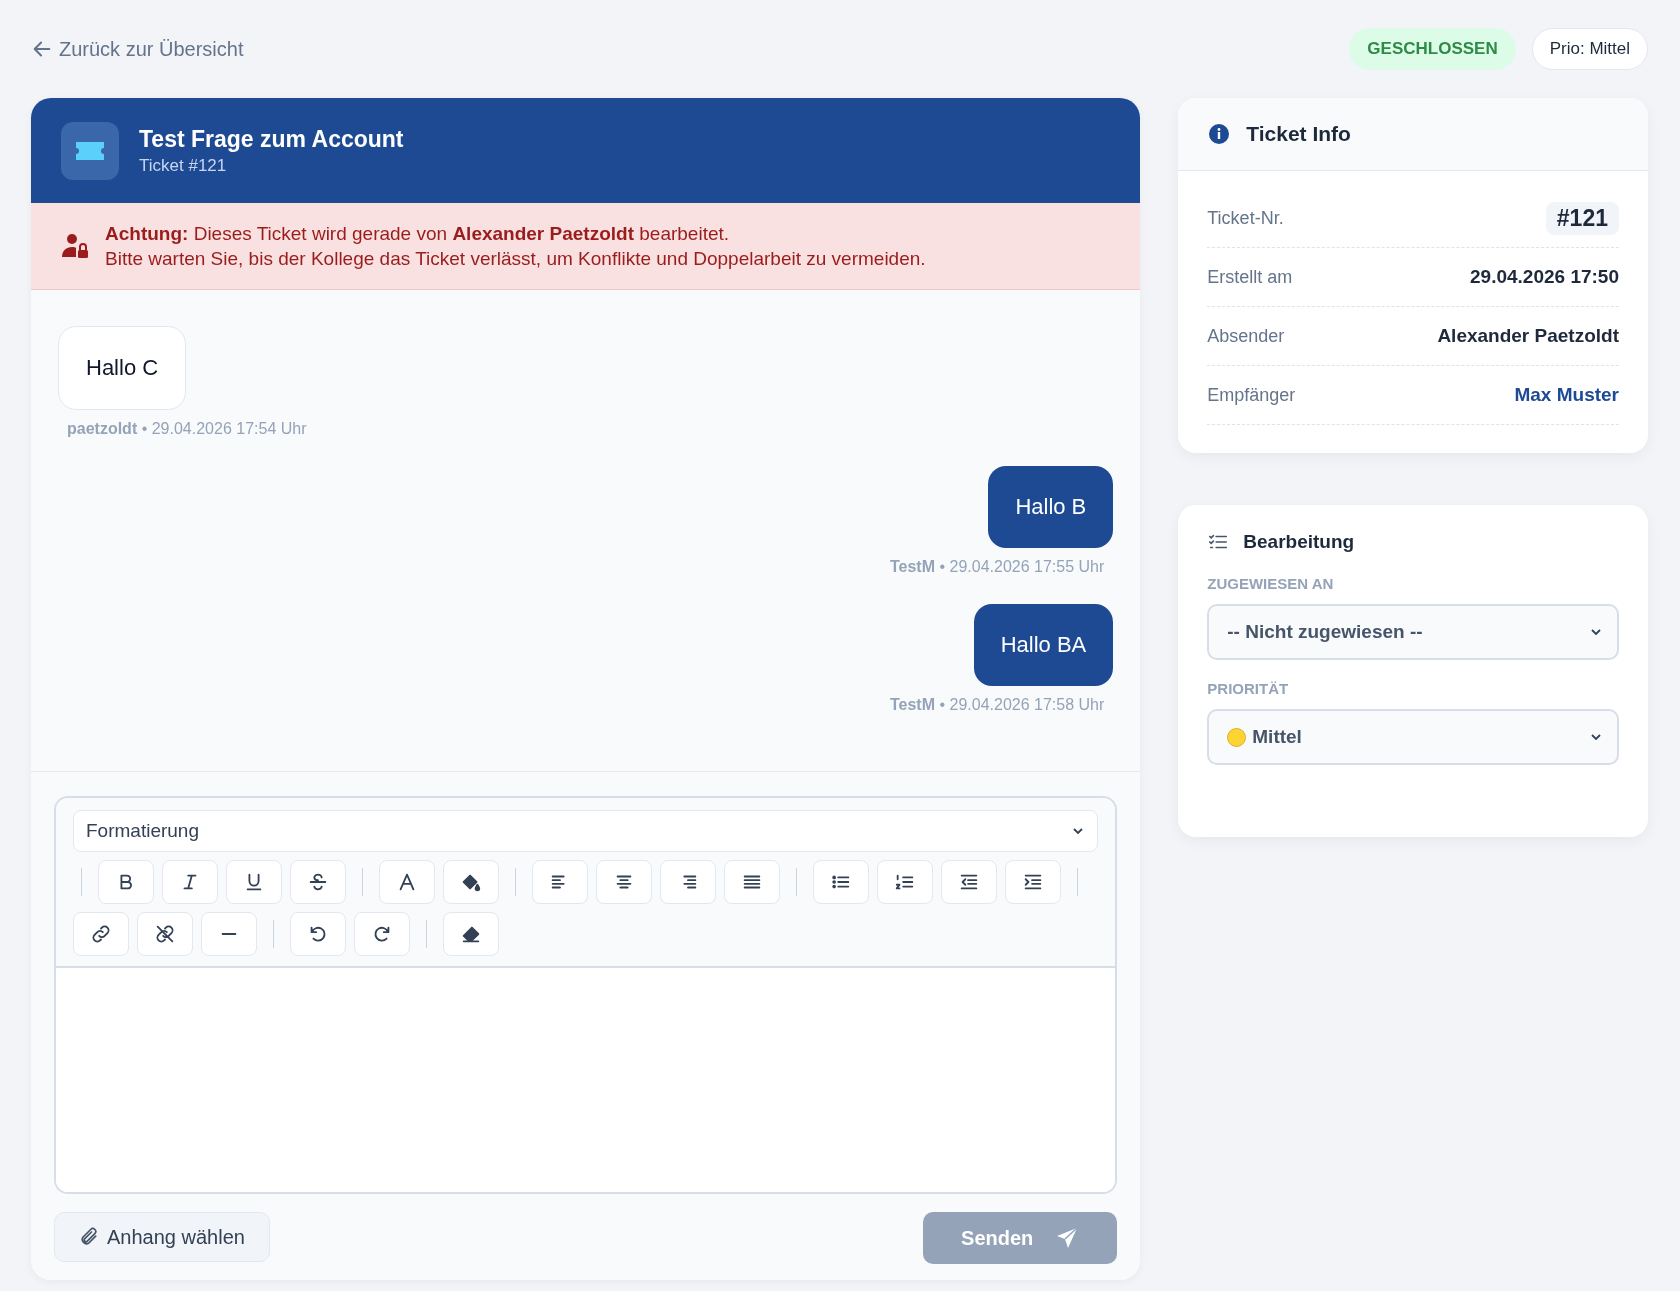 This screenshot has width=1680, height=1291. What do you see at coordinates (1566, 395) in the screenshot?
I see `recipient-link: Max Muster` at bounding box center [1566, 395].